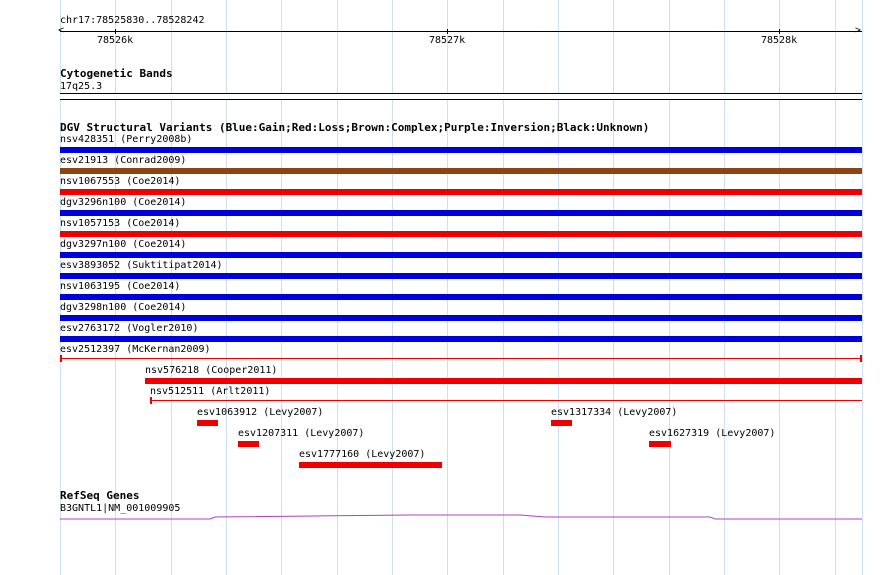 Image resolution: width=890 pixels, height=575 pixels. I want to click on variant-label: esv3893052 (Suktitipat2014), so click(141, 265).